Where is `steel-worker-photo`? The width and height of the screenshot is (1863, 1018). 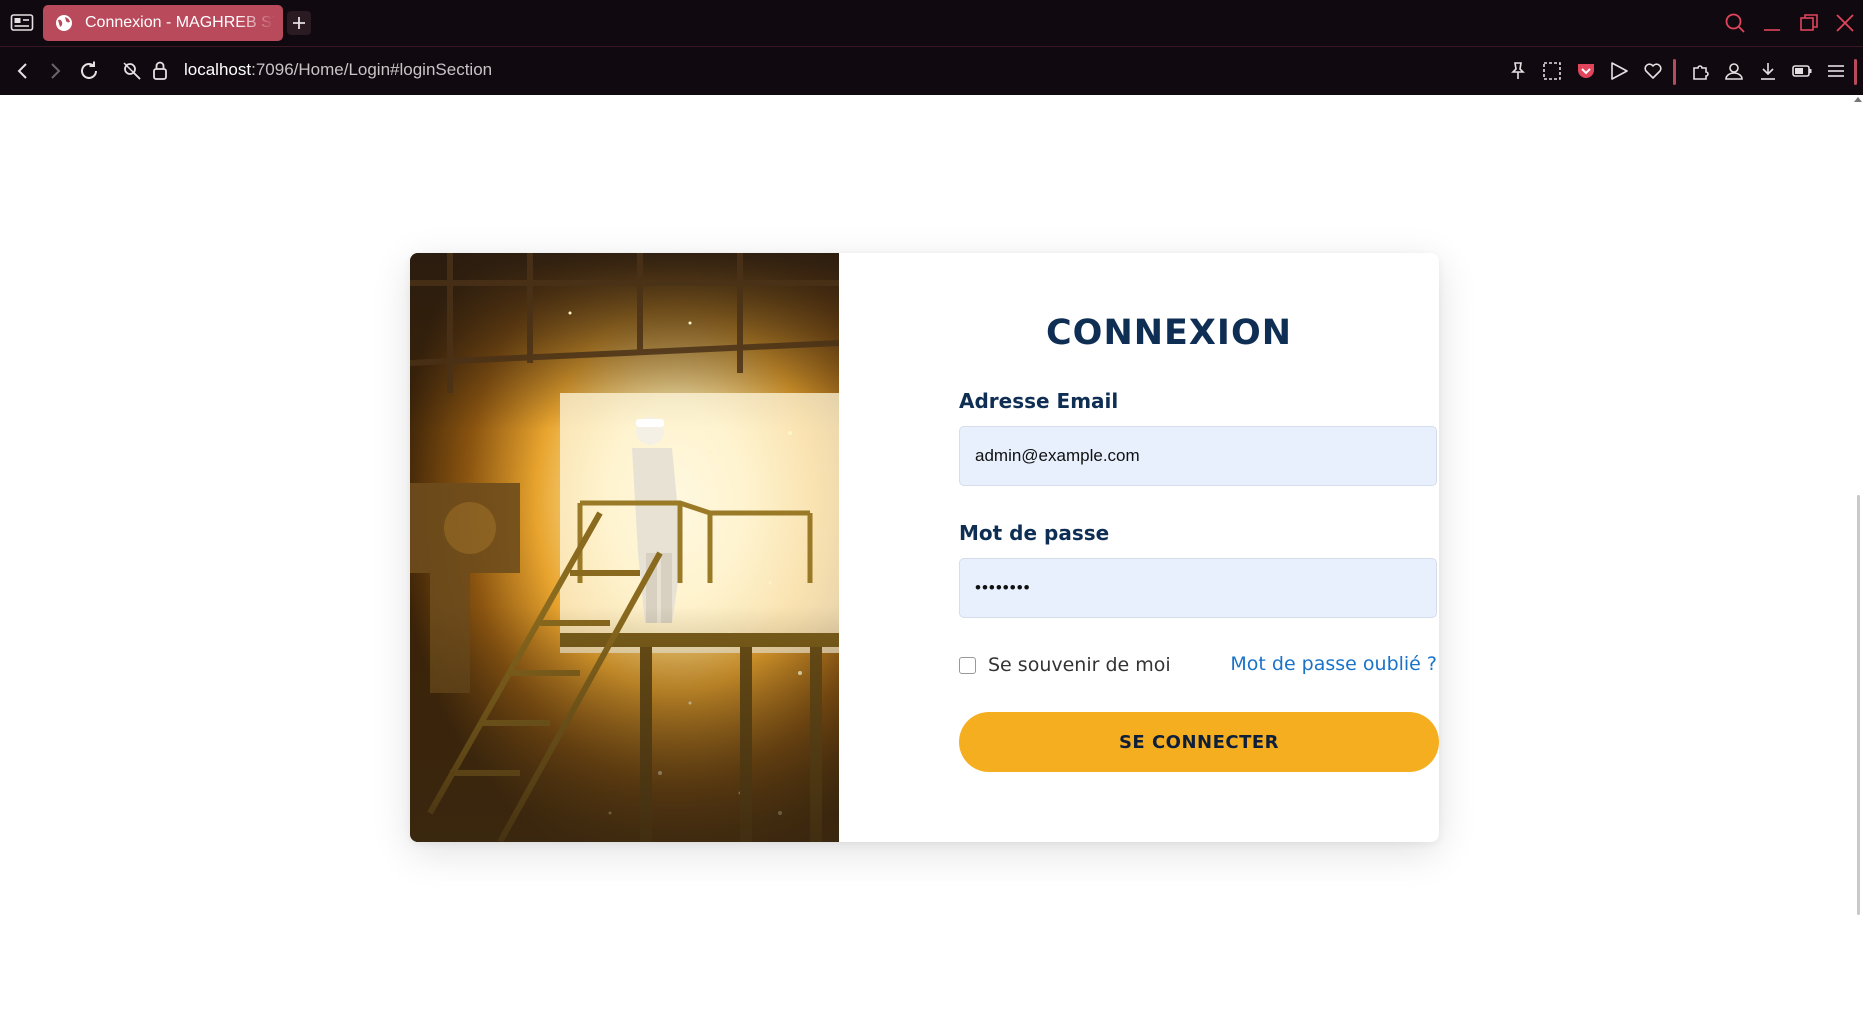
steel-worker-photo is located at coordinates (624, 547).